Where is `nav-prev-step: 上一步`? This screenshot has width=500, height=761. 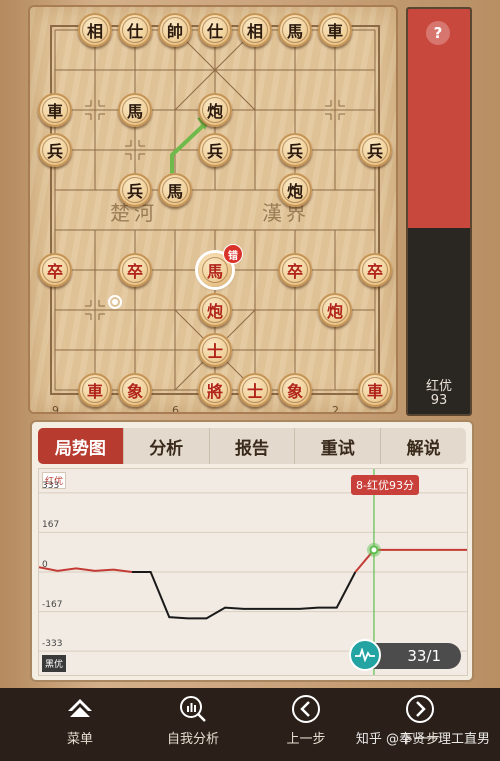 nav-prev-step: 上一步 is located at coordinates (306, 720).